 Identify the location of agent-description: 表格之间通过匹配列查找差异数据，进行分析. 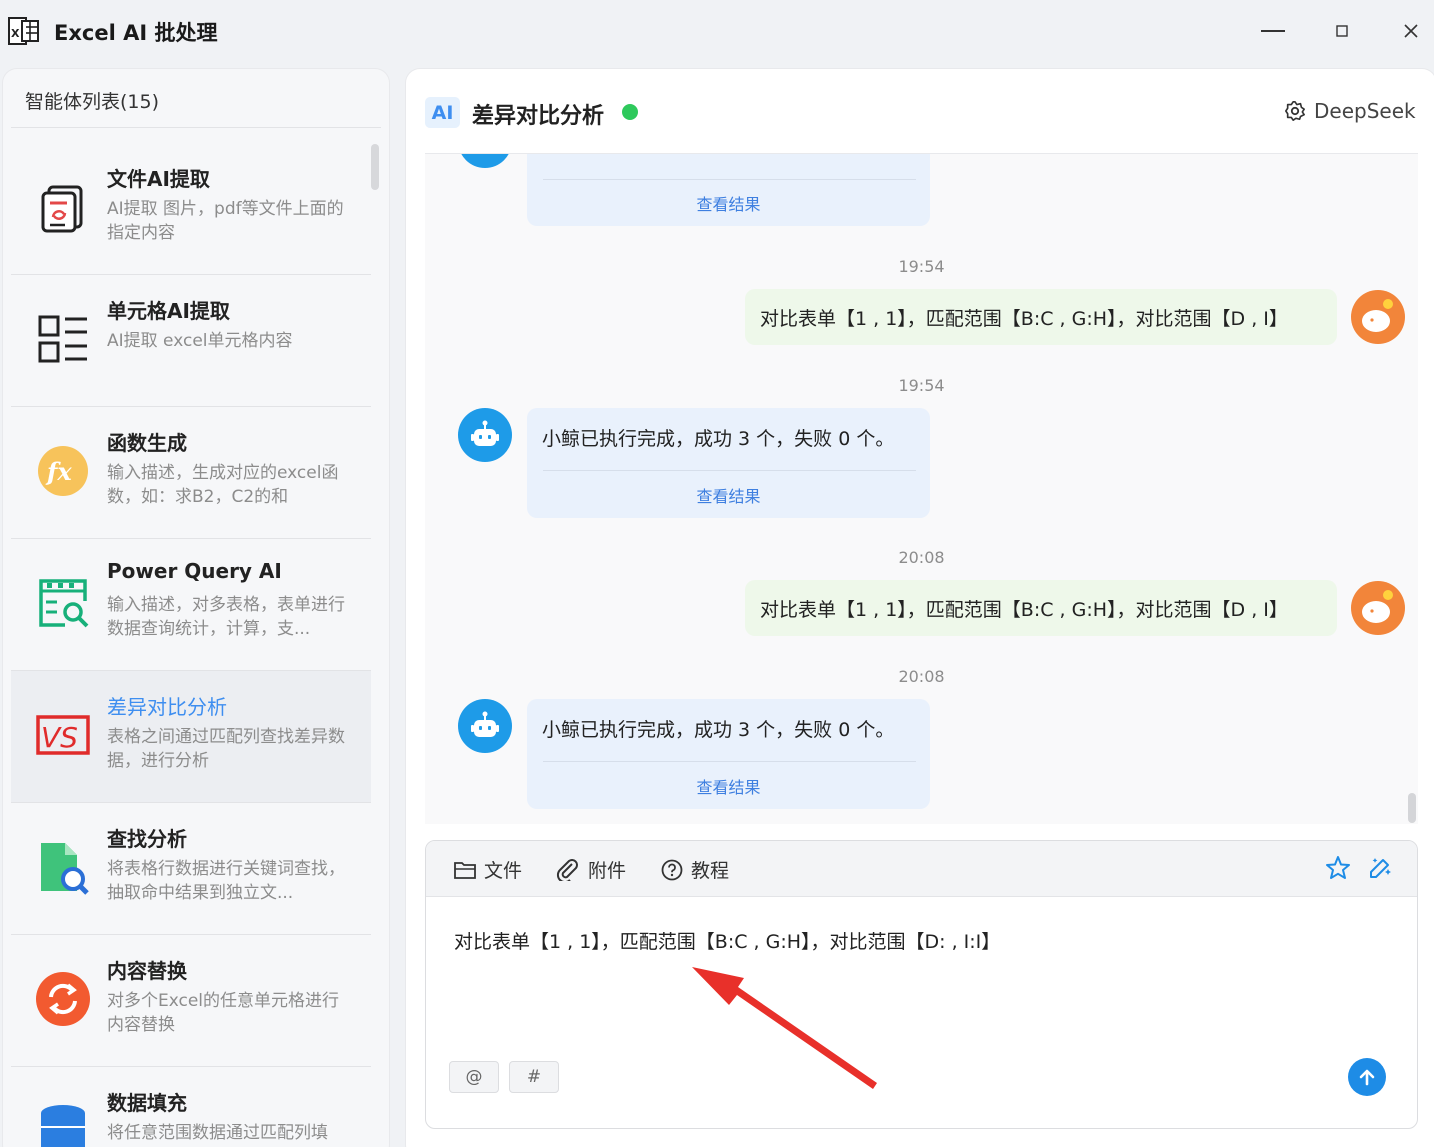
(226, 749).